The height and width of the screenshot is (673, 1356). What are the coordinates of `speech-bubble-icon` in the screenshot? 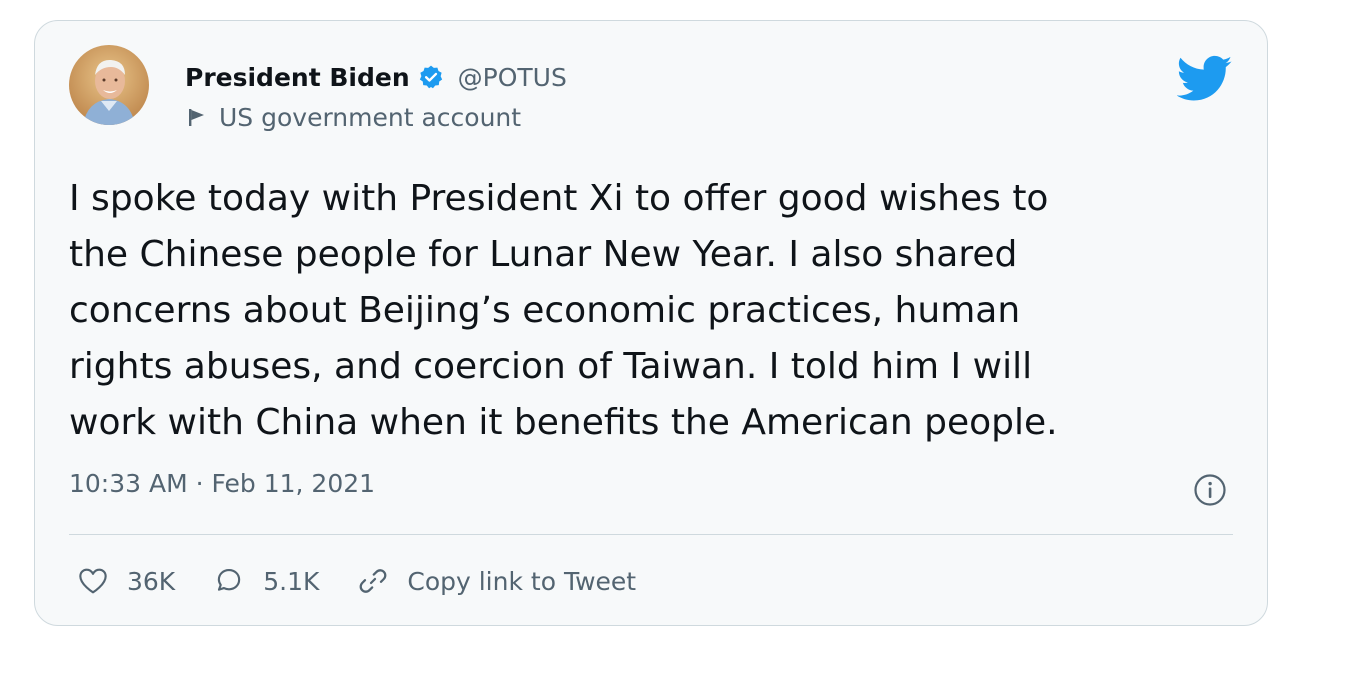 It's located at (229, 580).